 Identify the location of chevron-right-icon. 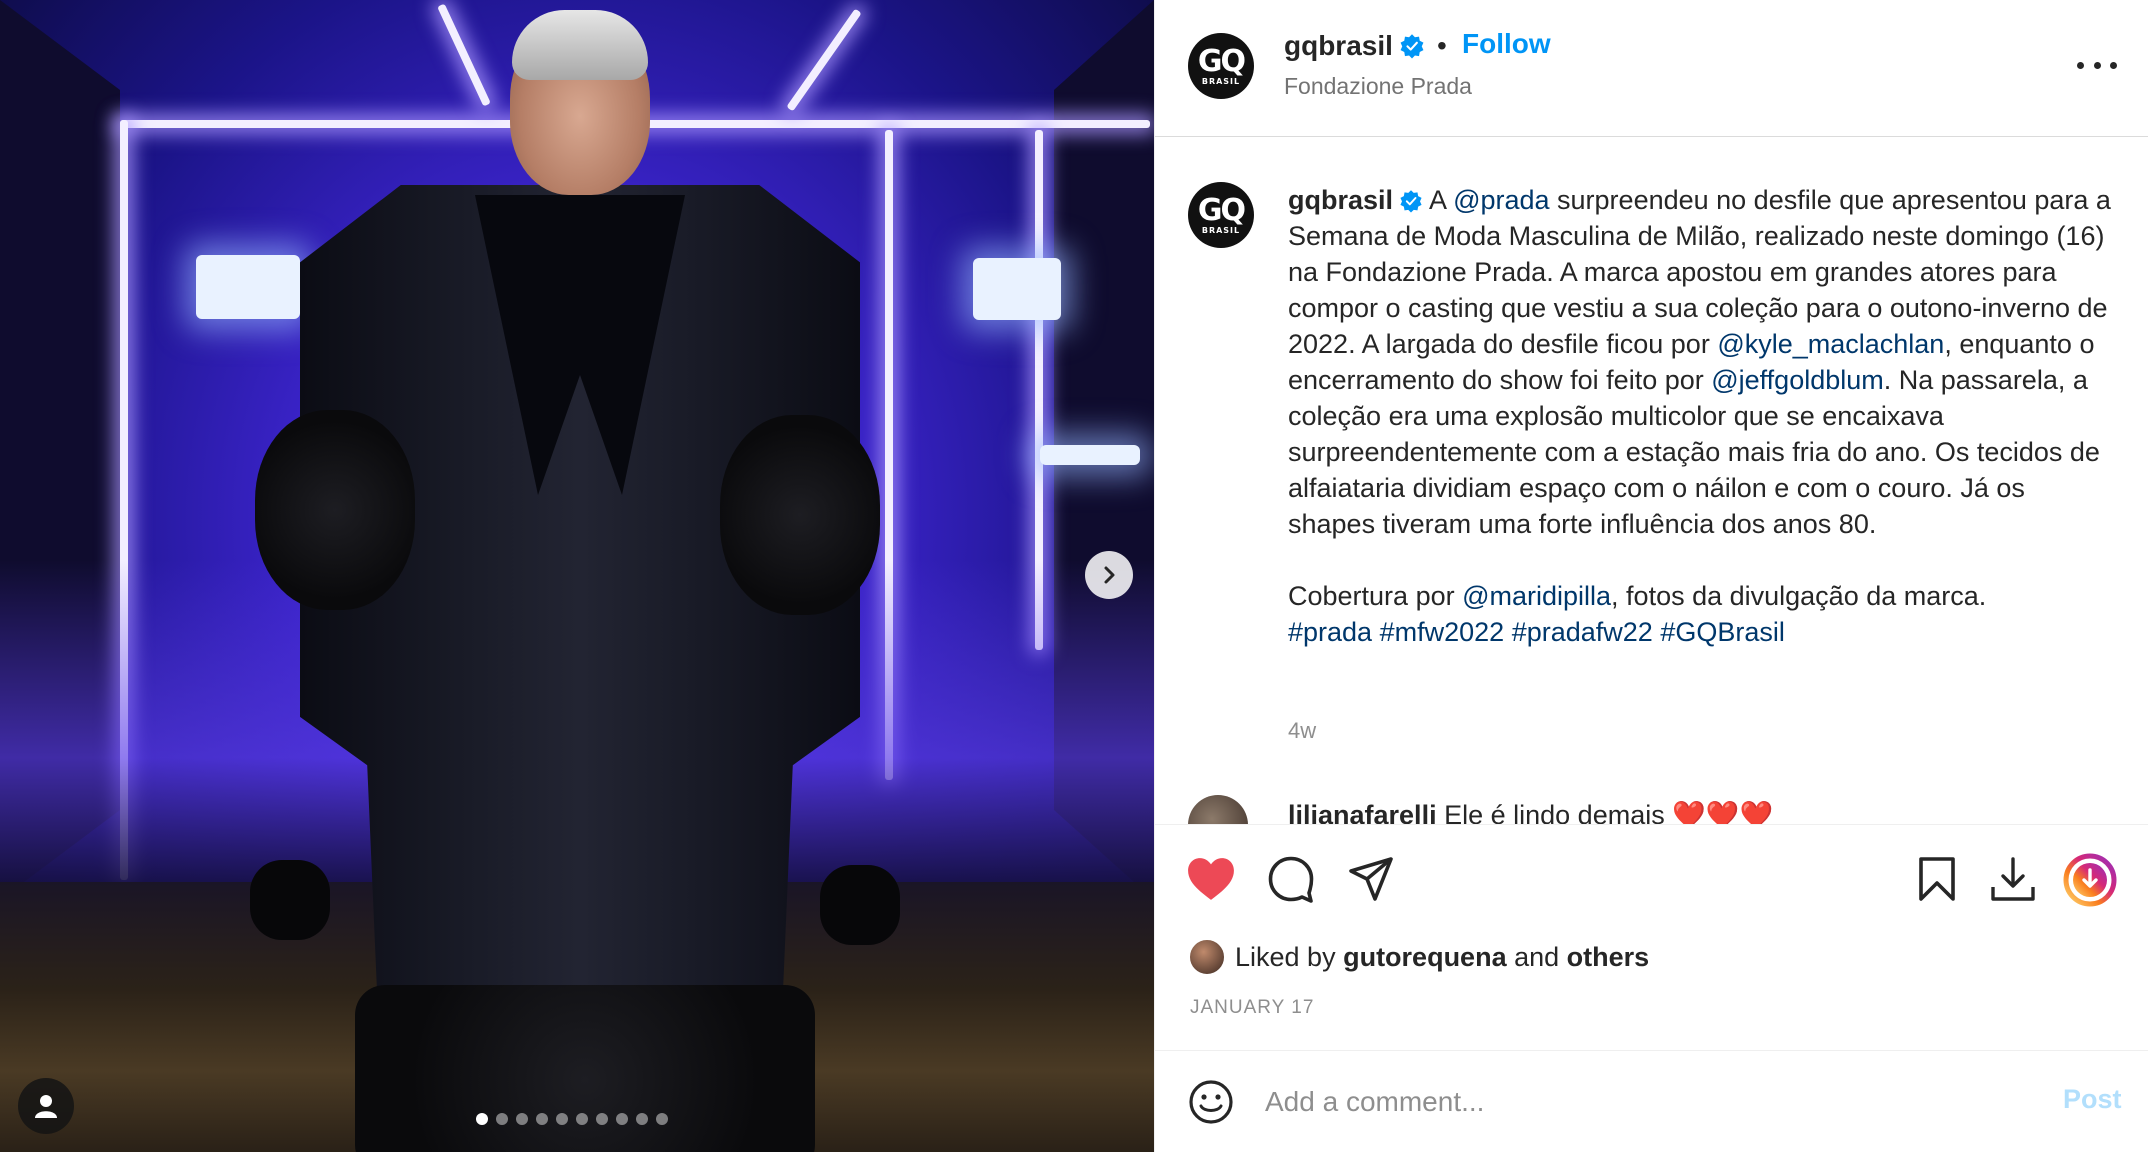
(1109, 575).